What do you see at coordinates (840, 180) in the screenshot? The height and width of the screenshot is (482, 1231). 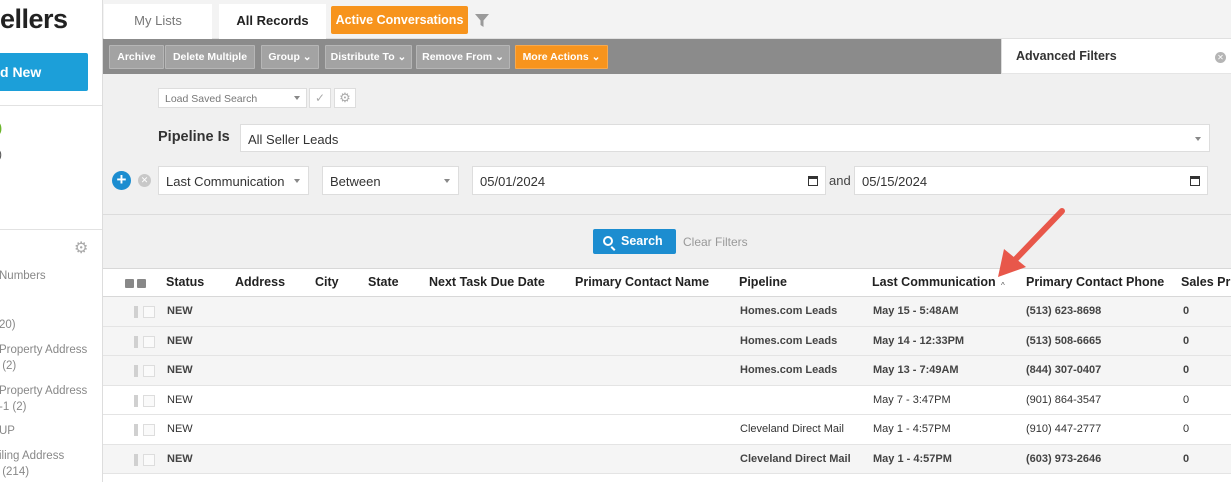 I see `and-label: and` at bounding box center [840, 180].